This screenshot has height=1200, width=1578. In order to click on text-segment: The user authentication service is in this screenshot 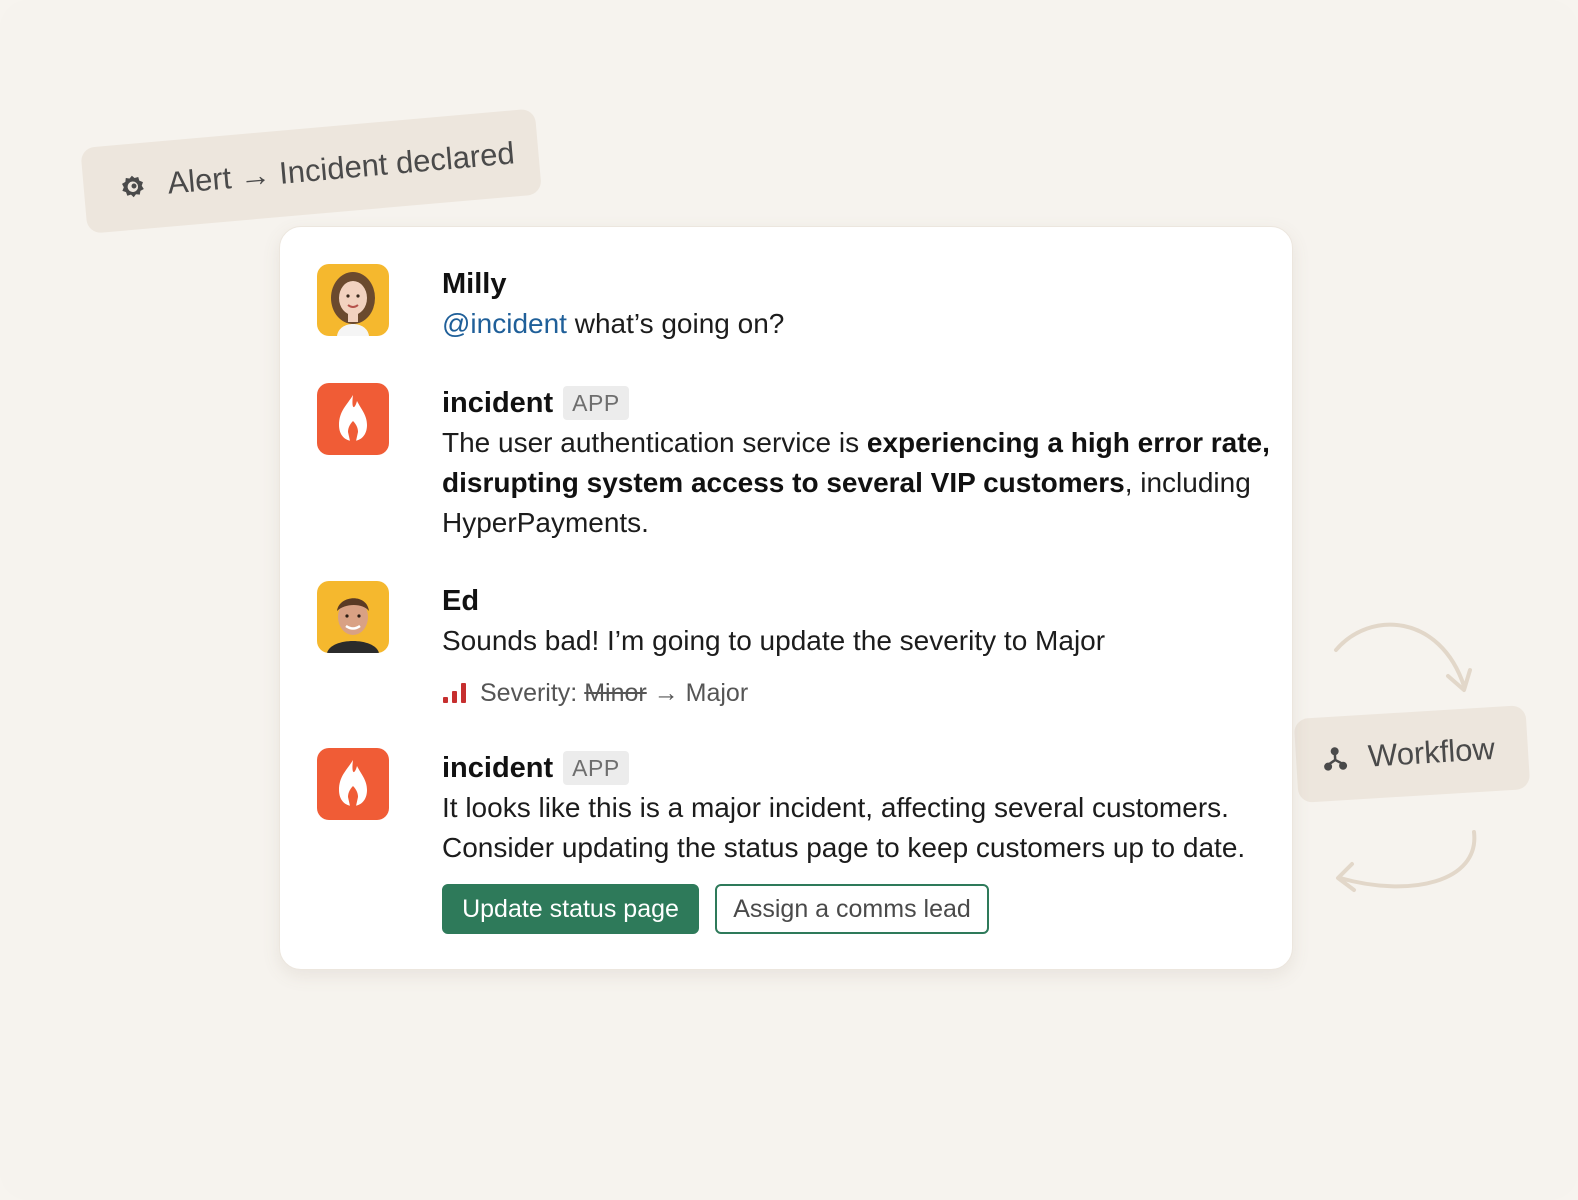, I will do `click(654, 442)`.